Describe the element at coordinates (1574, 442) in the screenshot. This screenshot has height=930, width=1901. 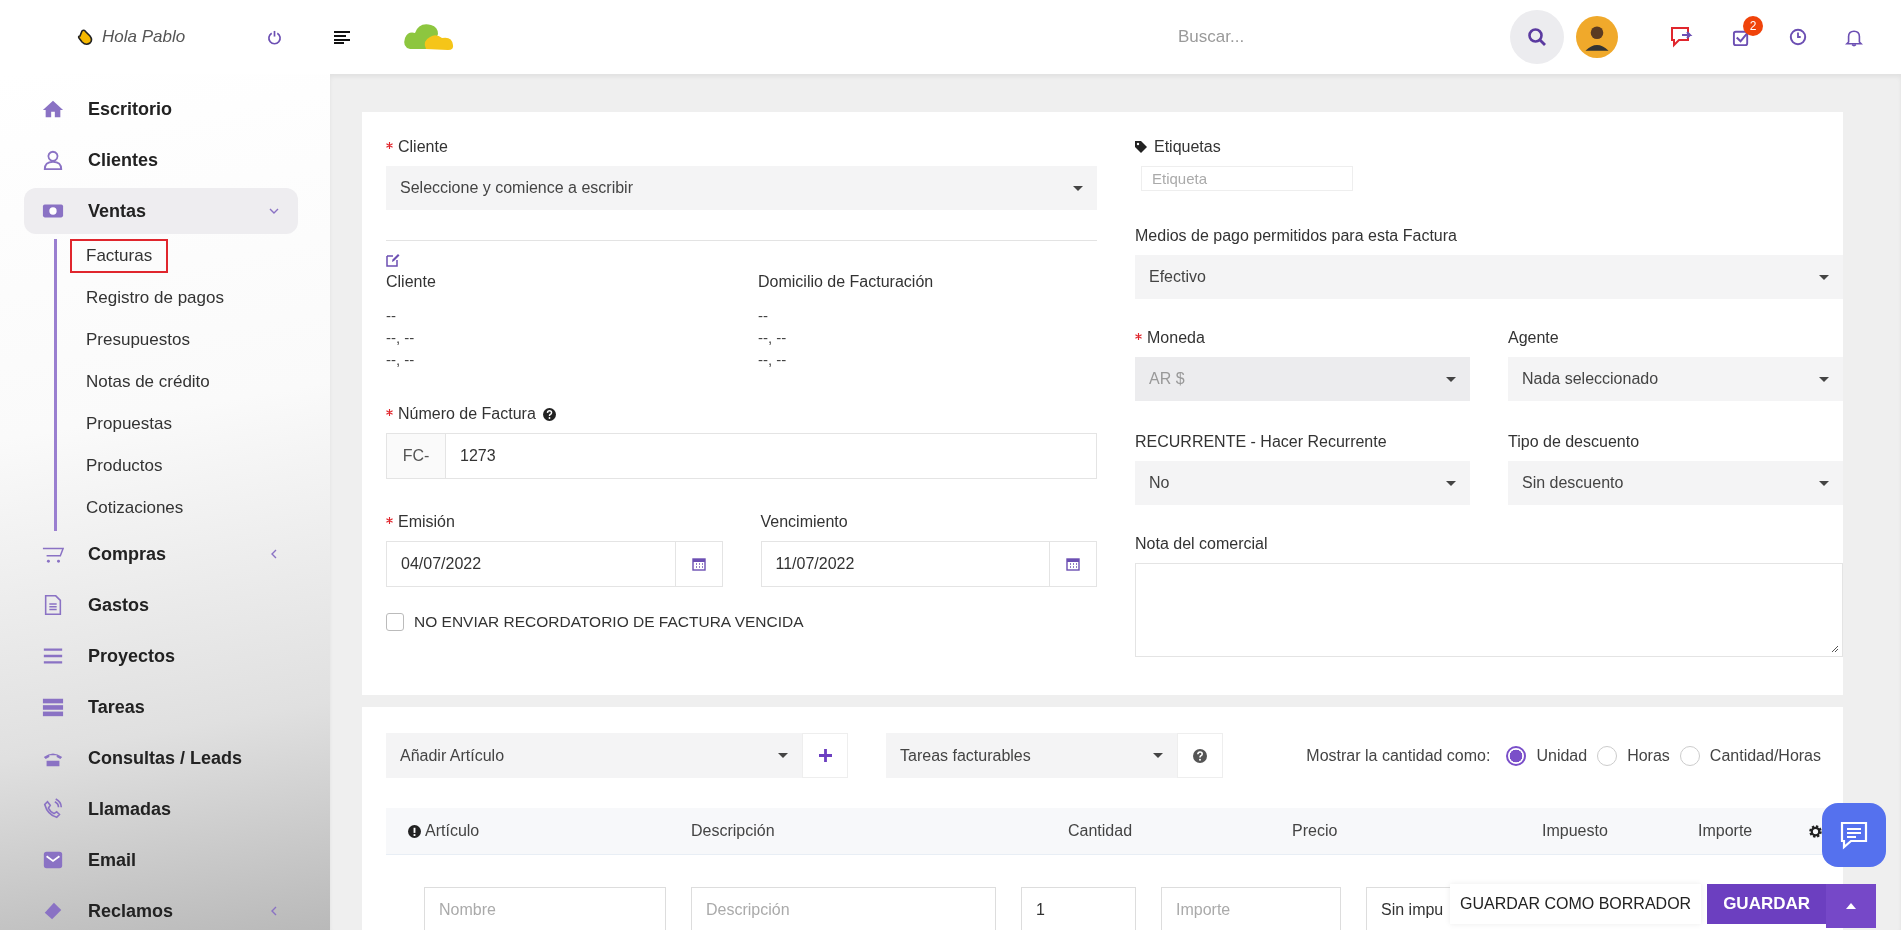
I see `field-label: Tipo de descuento` at that location.